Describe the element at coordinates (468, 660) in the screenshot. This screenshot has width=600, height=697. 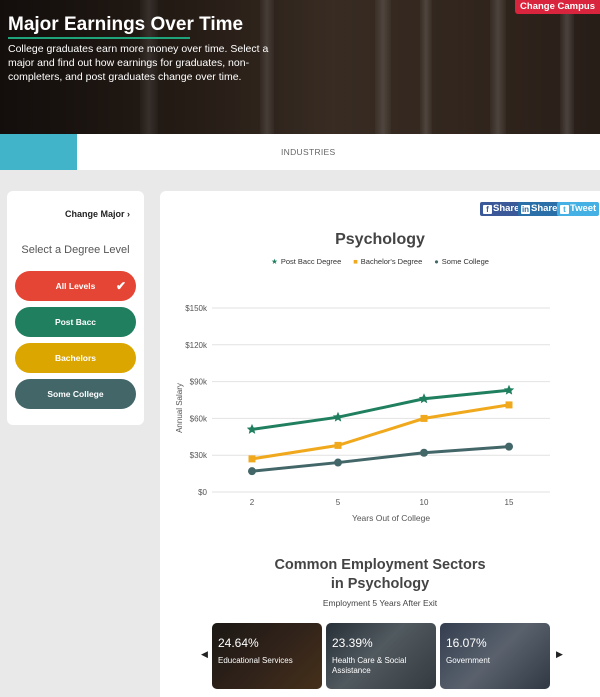
I see `sector-label: Government` at that location.